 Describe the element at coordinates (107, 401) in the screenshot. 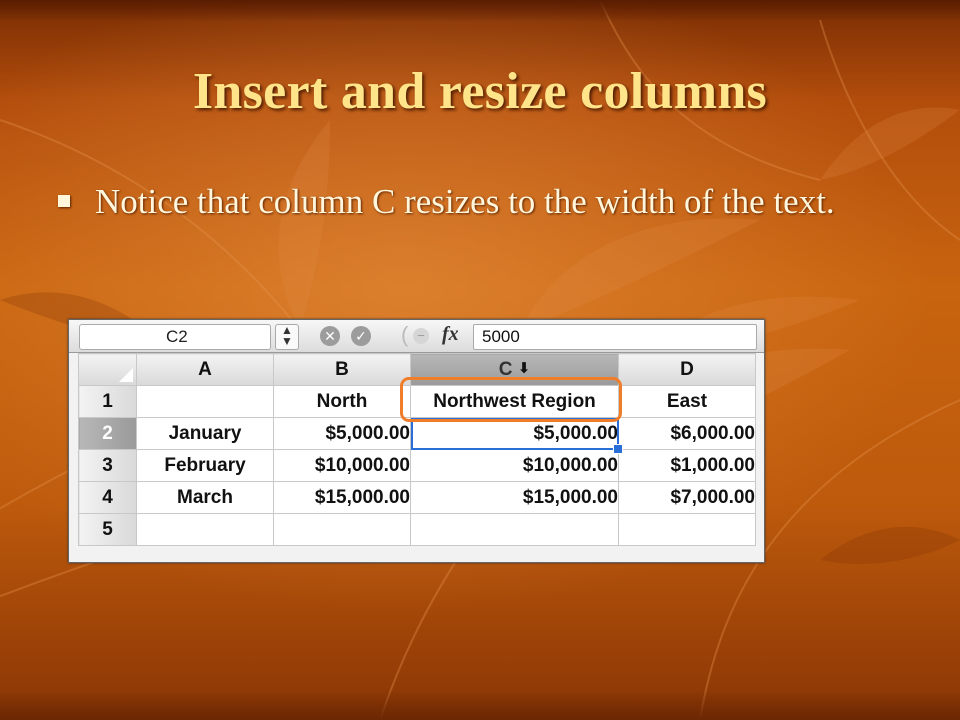

I see `row-header-1: 1` at that location.